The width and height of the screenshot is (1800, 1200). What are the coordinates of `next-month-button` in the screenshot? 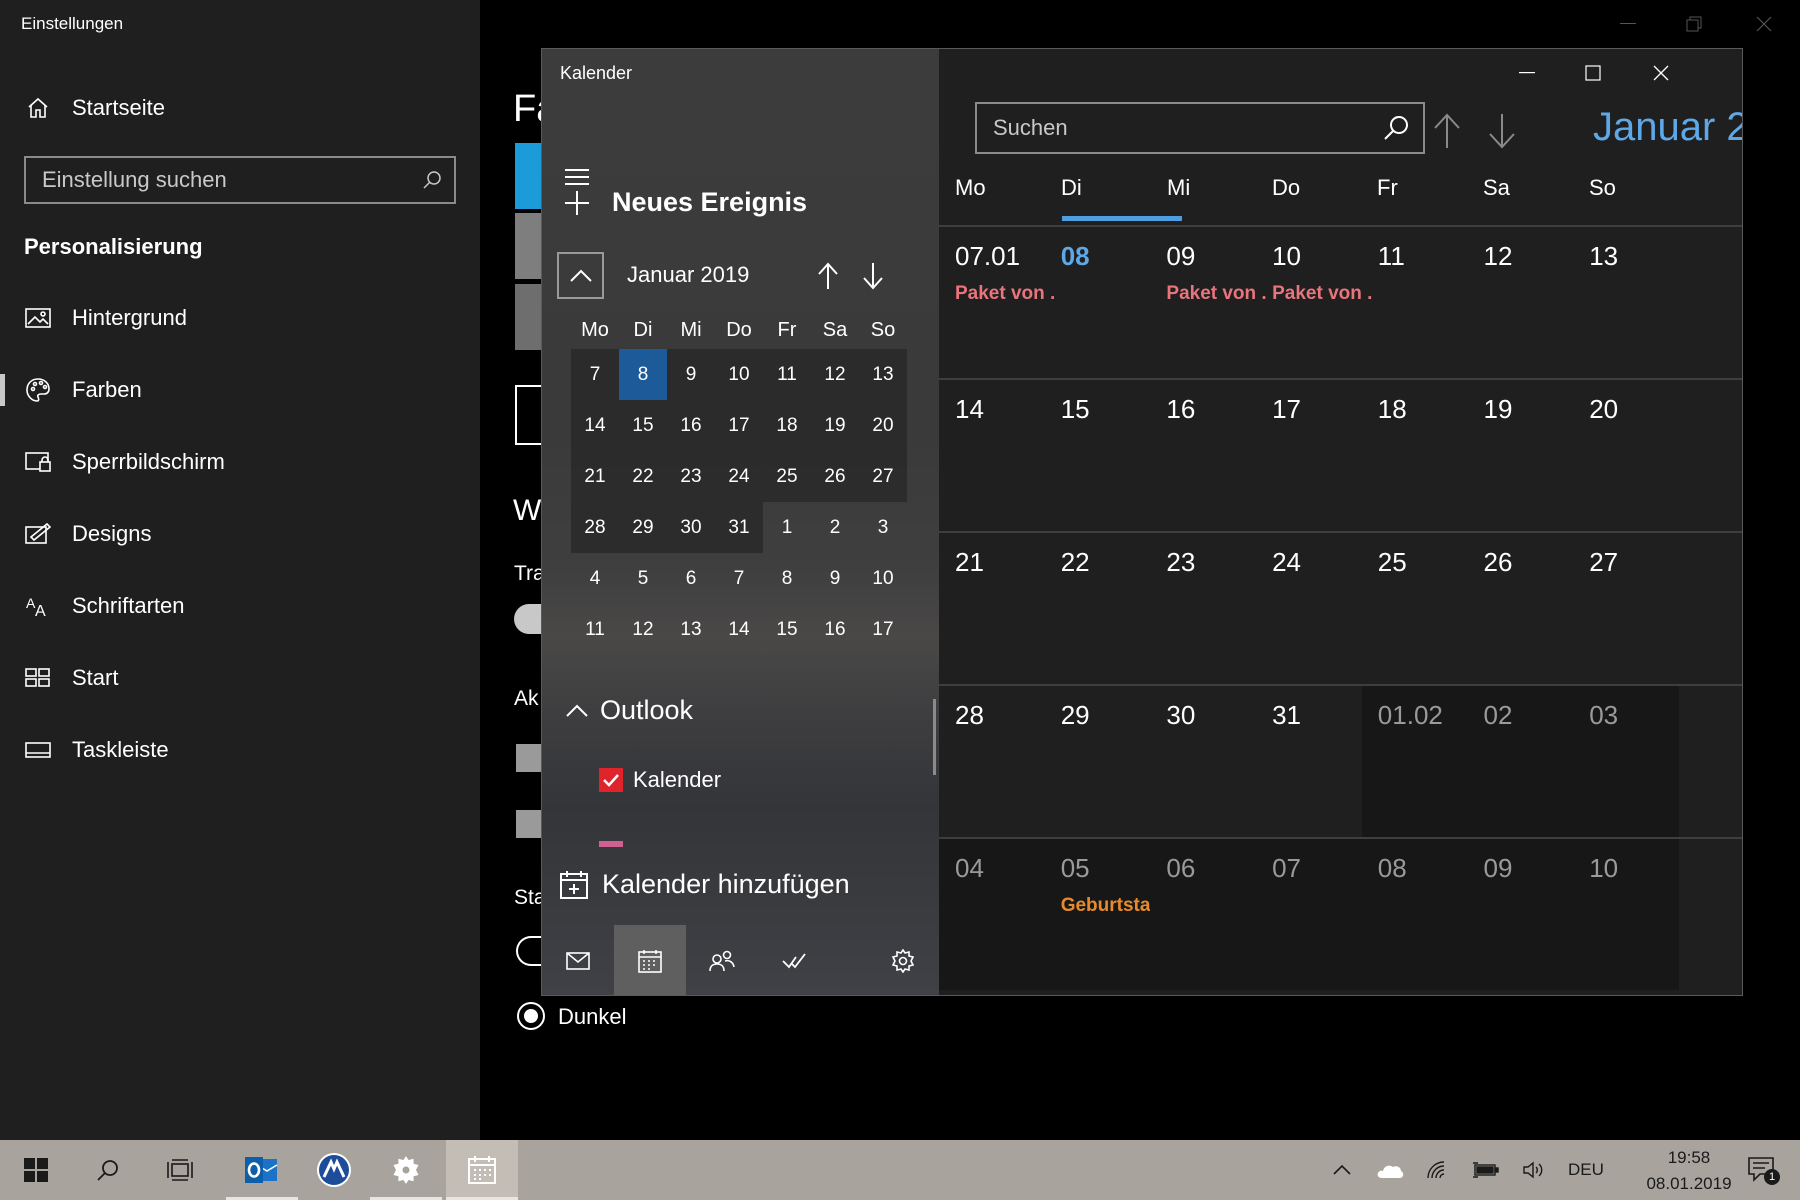 It's located at (1502, 131).